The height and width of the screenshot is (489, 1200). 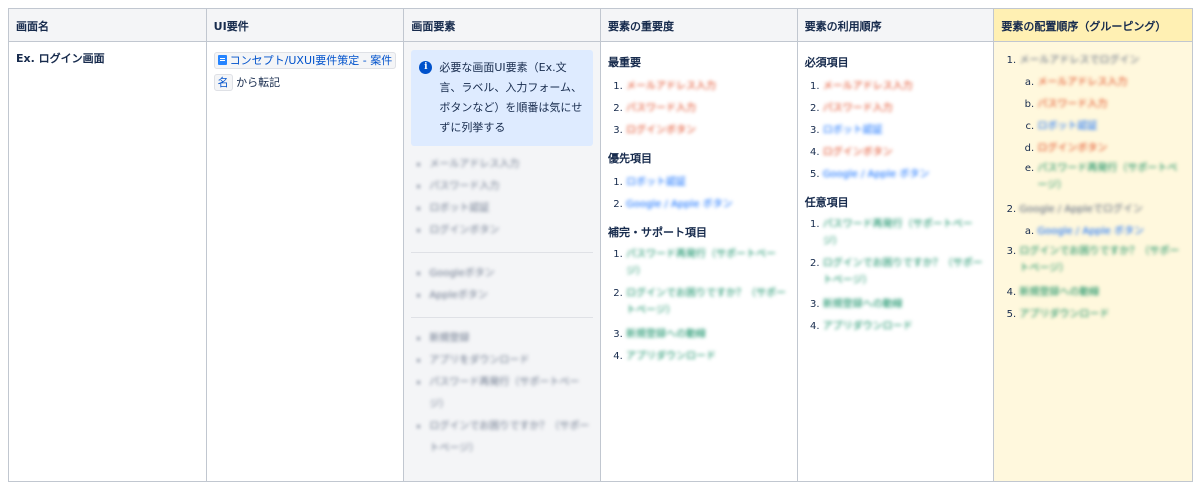 What do you see at coordinates (511, 296) in the screenshot?
I see `list-item: Appleボタン` at bounding box center [511, 296].